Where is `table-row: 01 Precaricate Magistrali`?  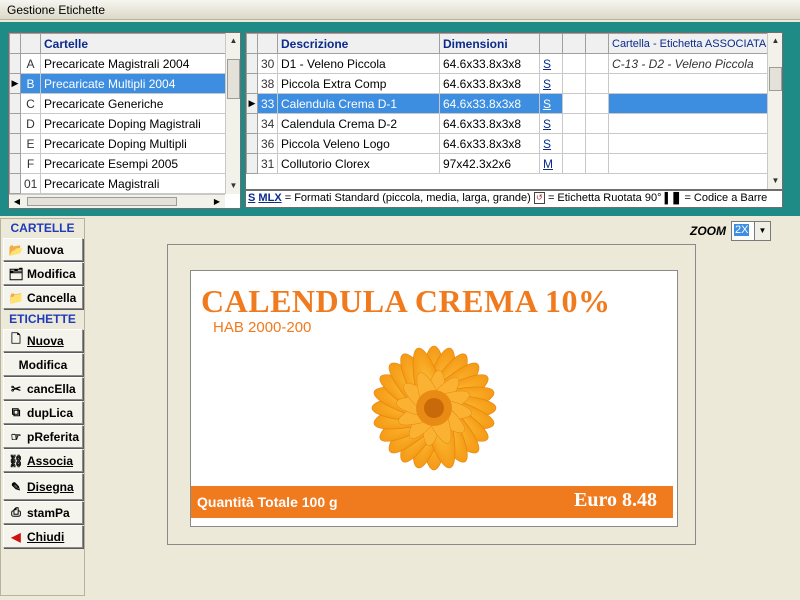
table-row: 01 Precaricate Magistrali is located at coordinates (118, 183).